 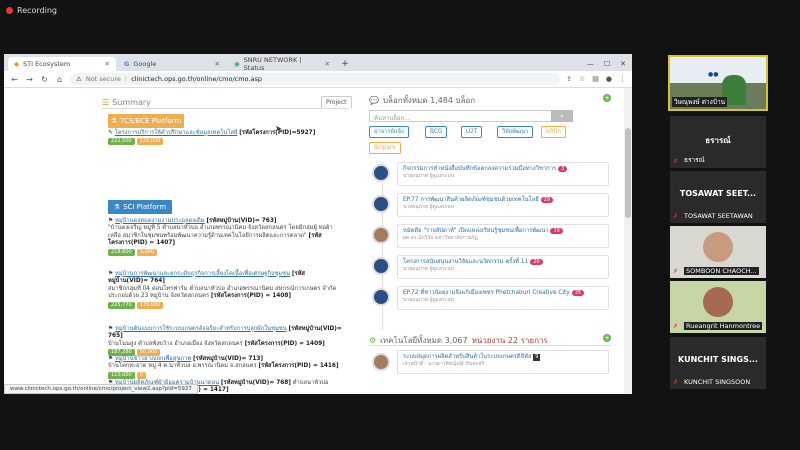 What do you see at coordinates (79, 79) in the screenshot?
I see `warning-icon: ⚠` at bounding box center [79, 79].